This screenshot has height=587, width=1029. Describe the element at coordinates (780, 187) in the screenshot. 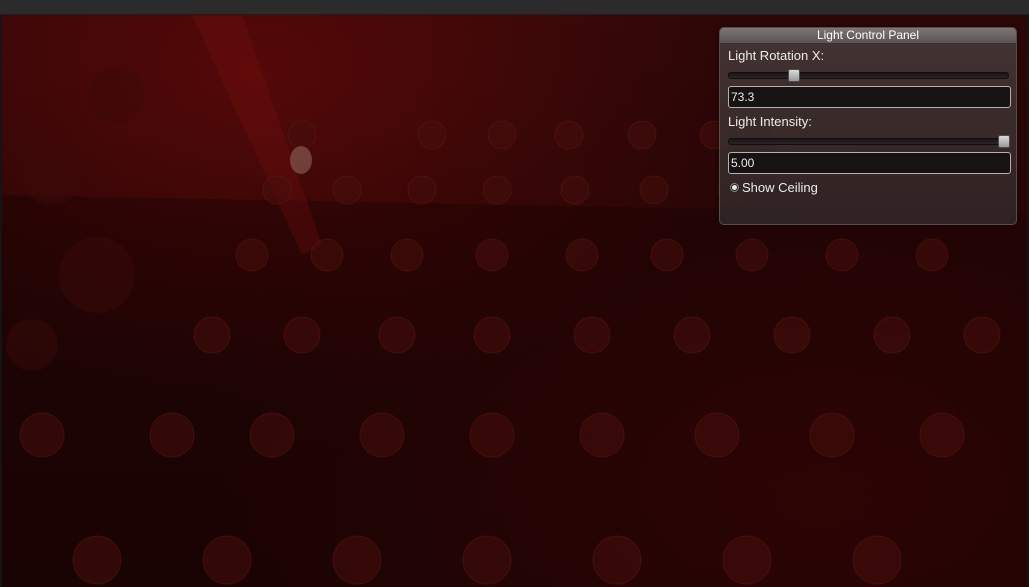

I see `show-ceiling-label: Show Ceiling` at that location.